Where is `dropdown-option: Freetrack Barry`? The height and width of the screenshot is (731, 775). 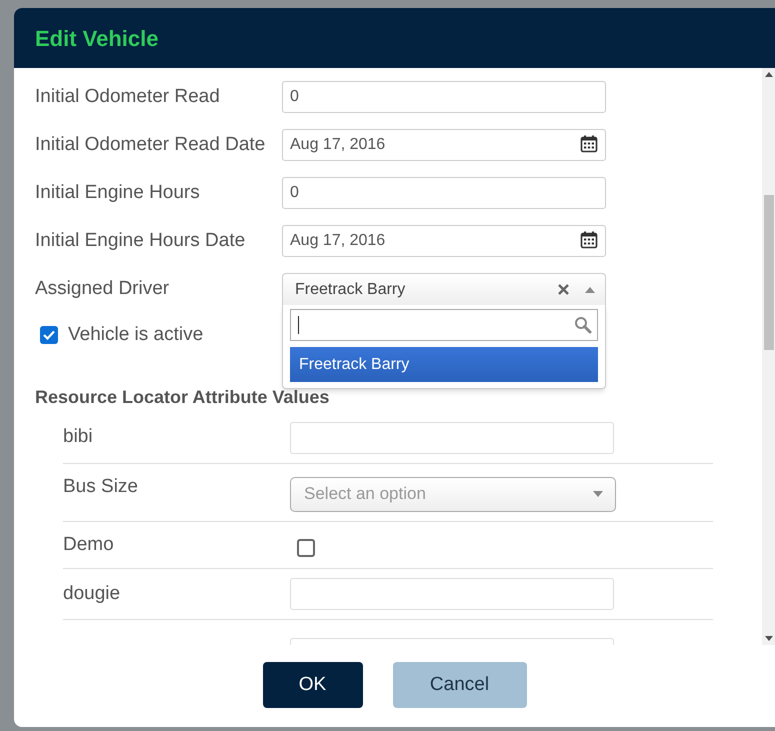
dropdown-option: Freetrack Barry is located at coordinates (444, 364).